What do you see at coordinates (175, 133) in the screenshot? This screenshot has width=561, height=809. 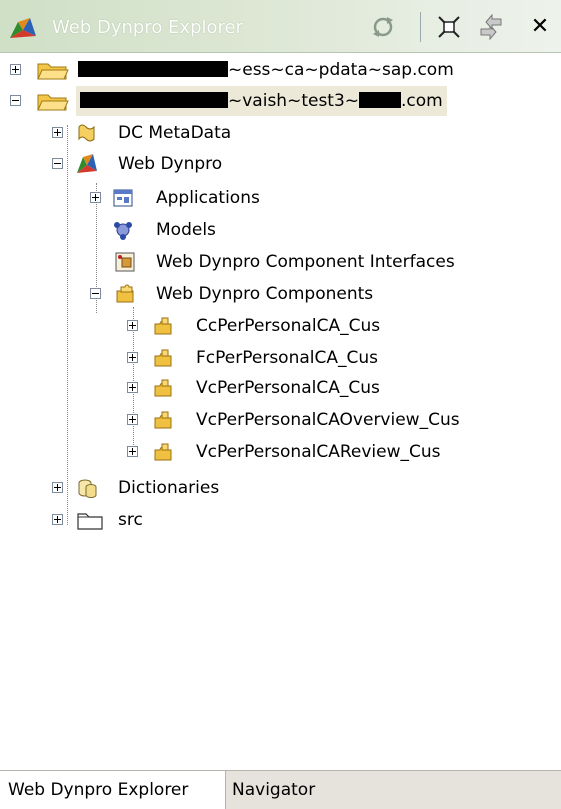 I see `tree-label: DC MetaData` at bounding box center [175, 133].